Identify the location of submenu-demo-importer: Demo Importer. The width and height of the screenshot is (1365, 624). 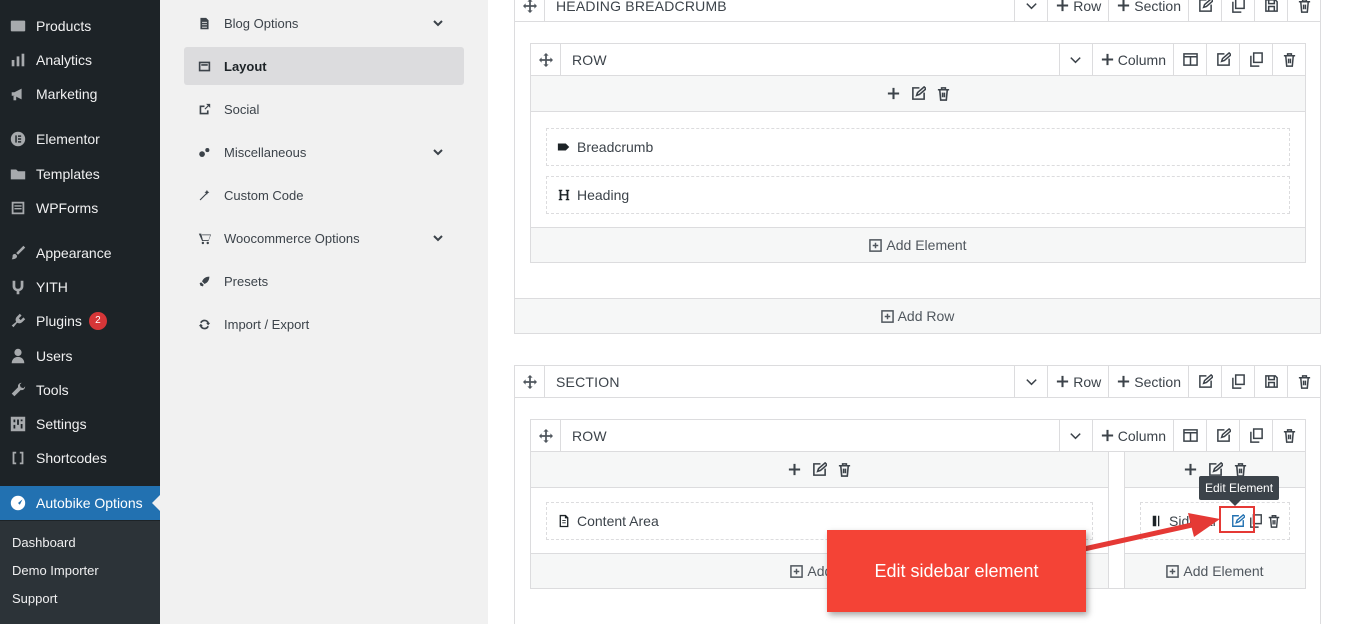
(55, 570).